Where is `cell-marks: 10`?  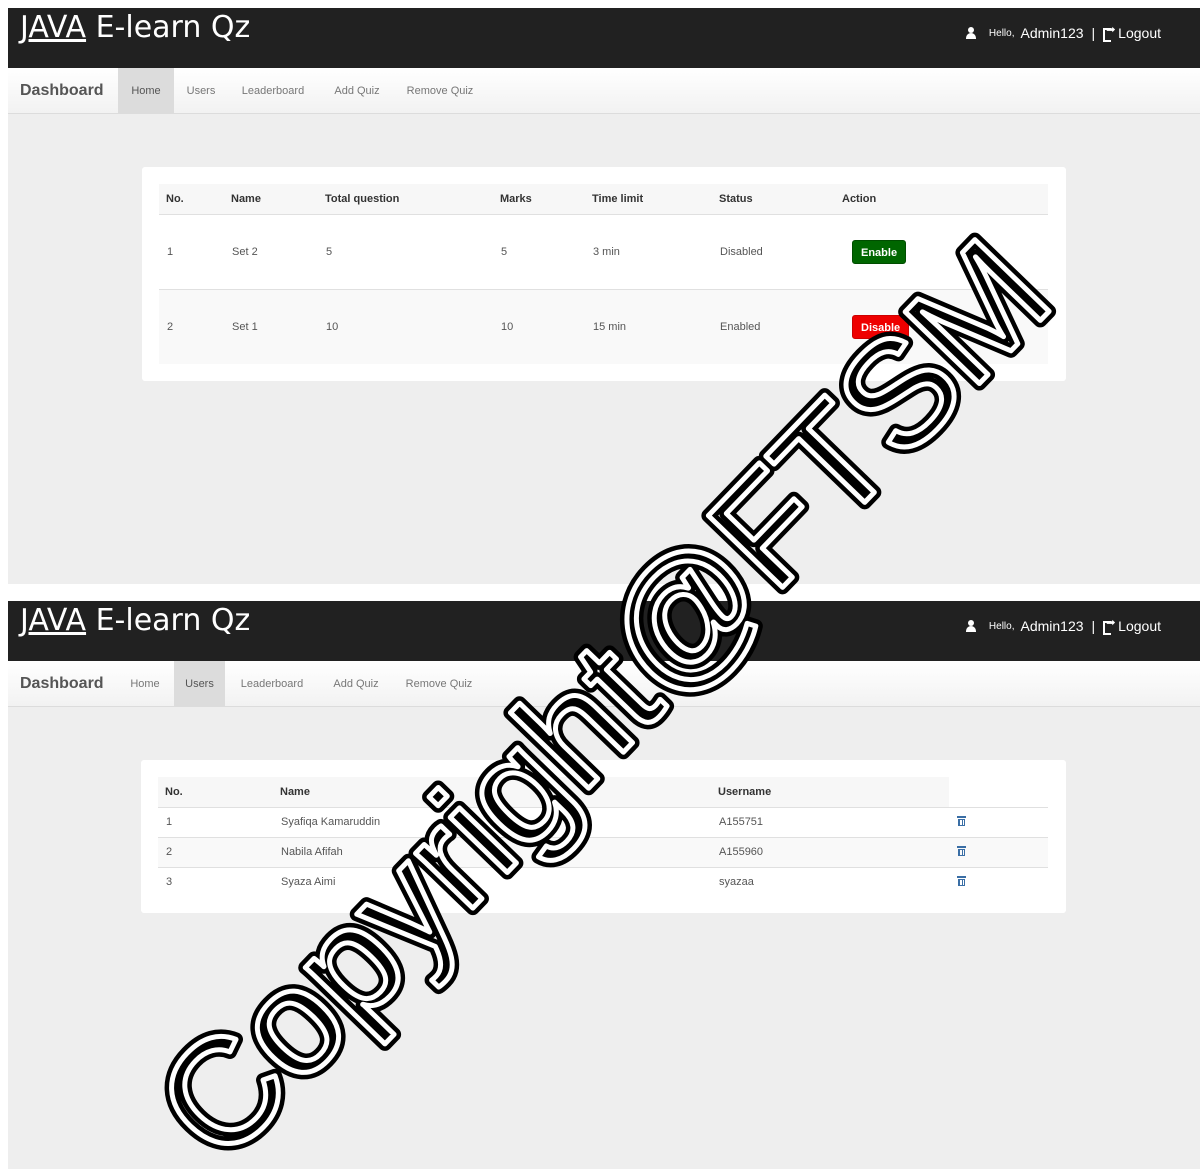
cell-marks: 10 is located at coordinates (539, 326).